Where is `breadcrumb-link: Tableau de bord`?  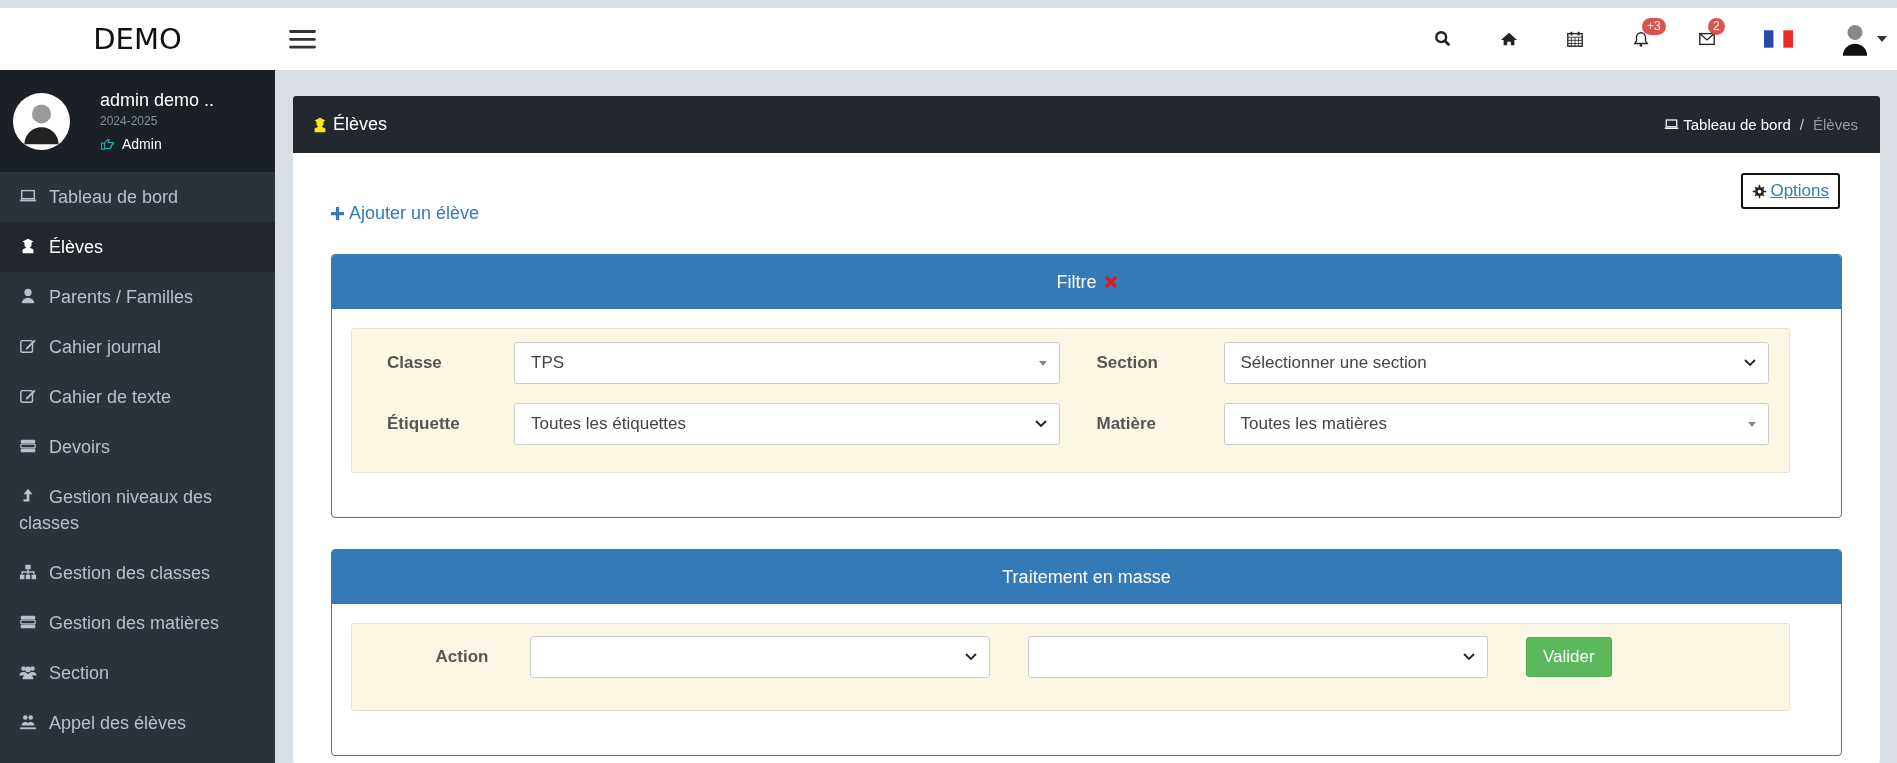 breadcrumb-link: Tableau de bord is located at coordinates (1727, 124).